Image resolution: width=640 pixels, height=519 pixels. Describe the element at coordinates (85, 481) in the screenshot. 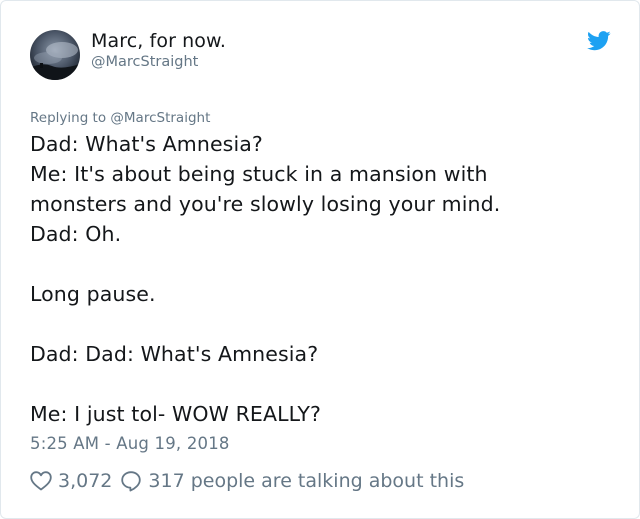

I see `like-count: 3,072` at that location.